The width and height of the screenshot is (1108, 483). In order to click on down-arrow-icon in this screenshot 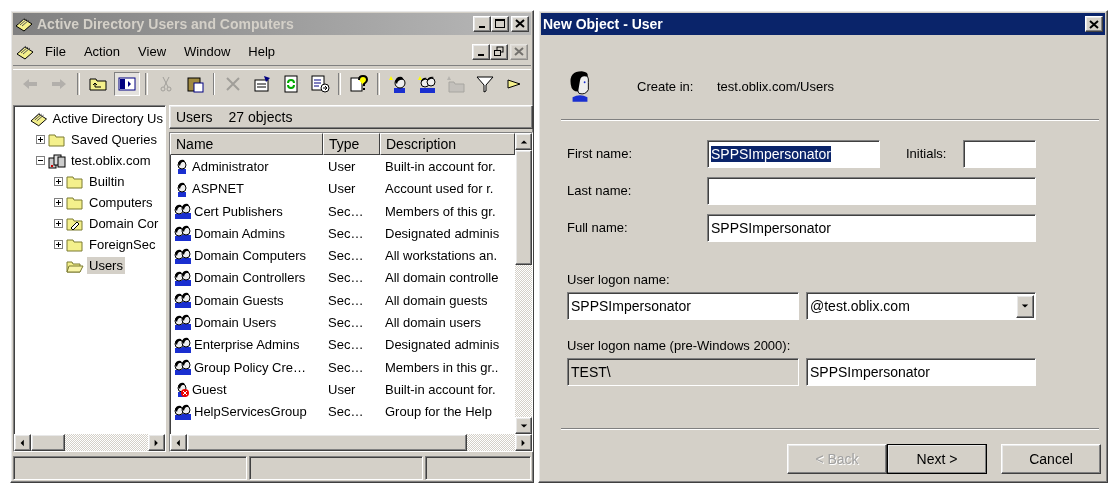, I will do `click(1025, 306)`.